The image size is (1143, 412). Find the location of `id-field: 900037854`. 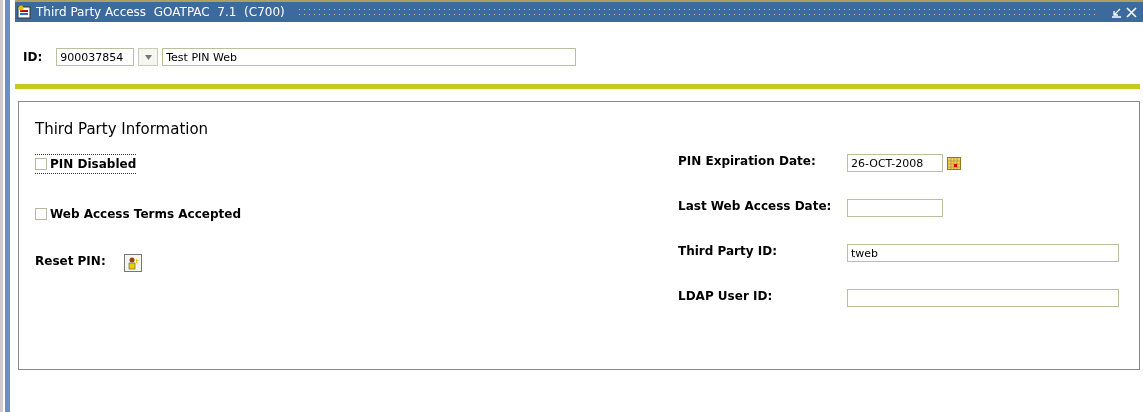

id-field: 900037854 is located at coordinates (95, 57).